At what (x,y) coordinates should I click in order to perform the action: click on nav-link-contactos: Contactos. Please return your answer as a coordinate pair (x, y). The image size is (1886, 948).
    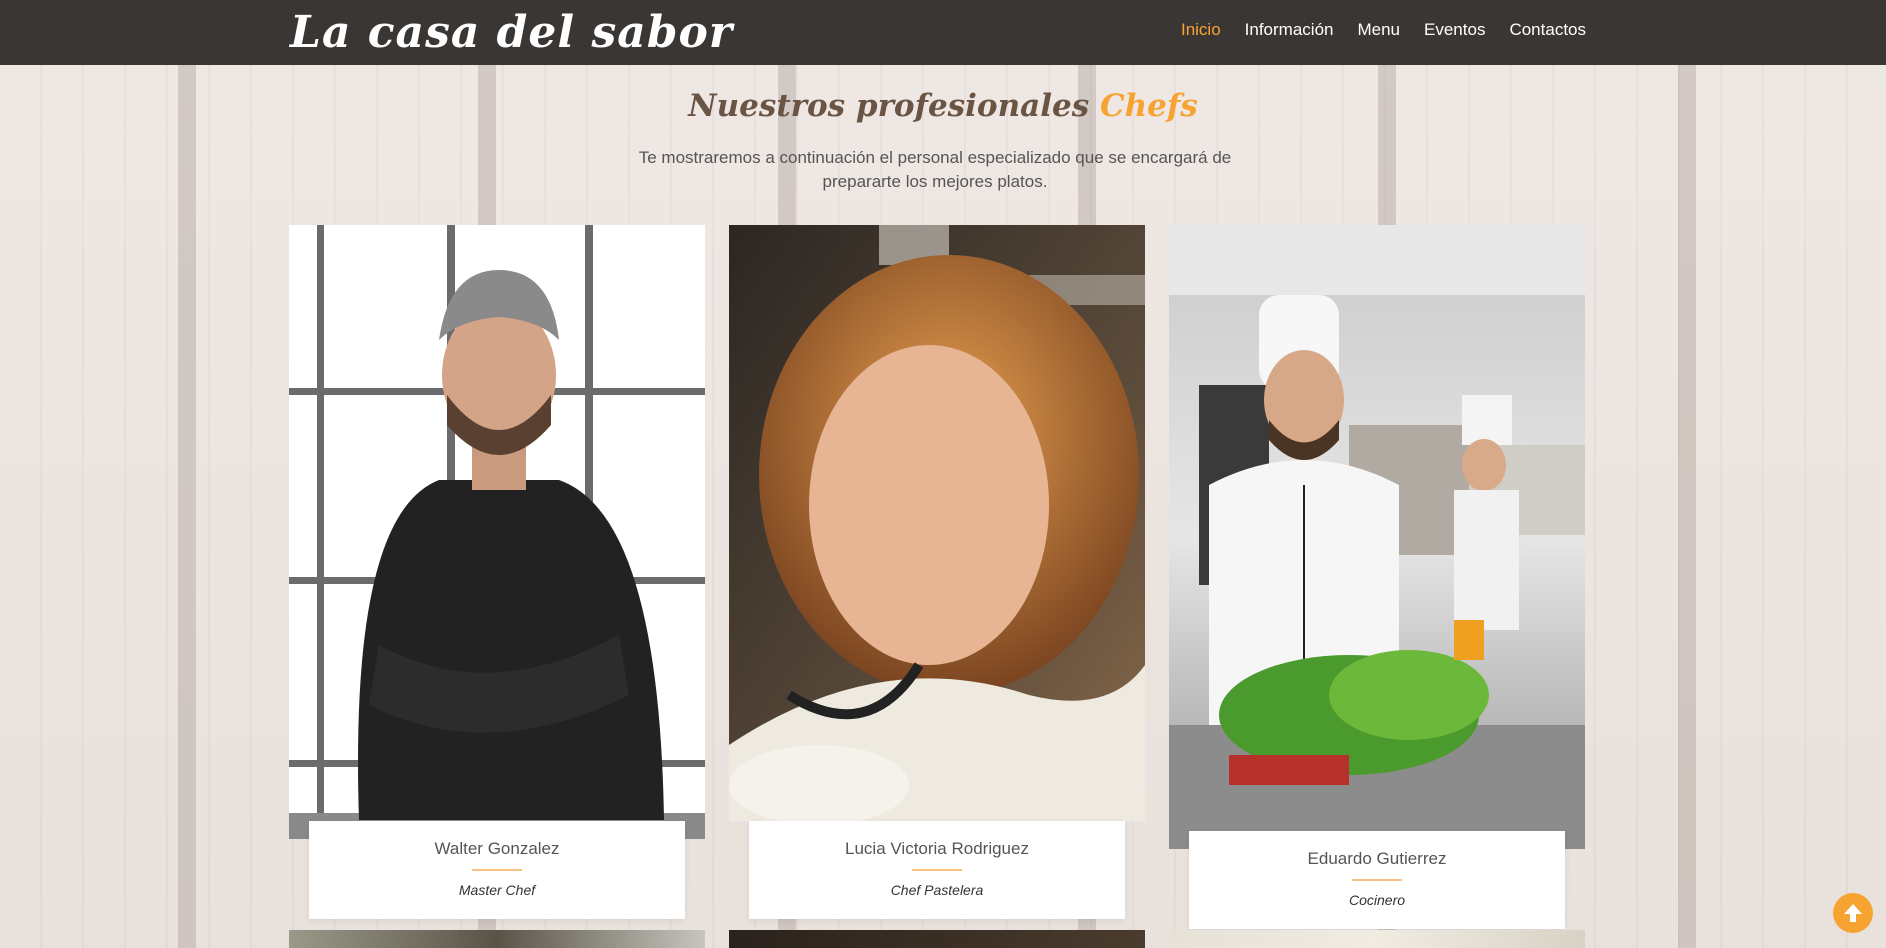
    Looking at the image, I should click on (1547, 30).